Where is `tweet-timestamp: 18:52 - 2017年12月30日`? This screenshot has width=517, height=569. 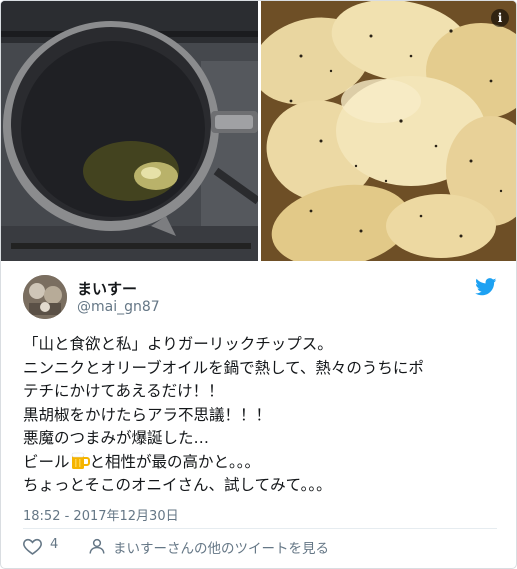 tweet-timestamp: 18:52 - 2017年12月30日 is located at coordinates (101, 514).